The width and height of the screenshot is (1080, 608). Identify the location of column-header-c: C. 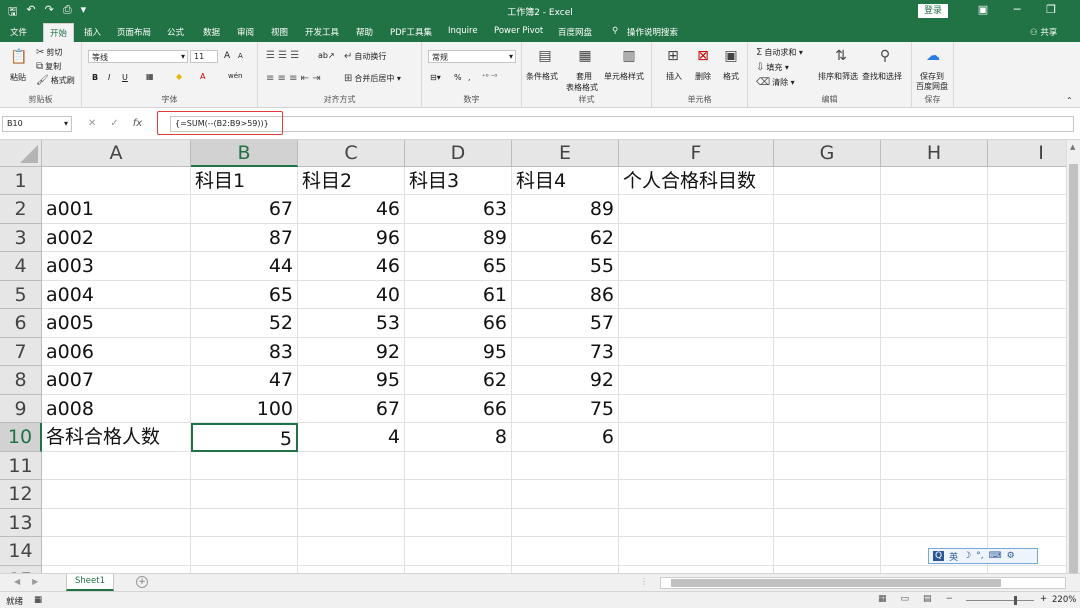
(351, 153).